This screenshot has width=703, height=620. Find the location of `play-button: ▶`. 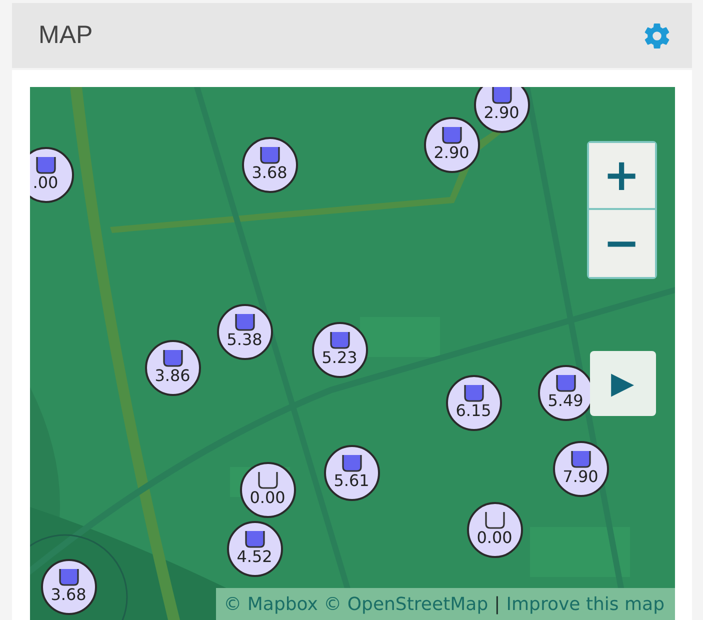

play-button: ▶ is located at coordinates (623, 383).